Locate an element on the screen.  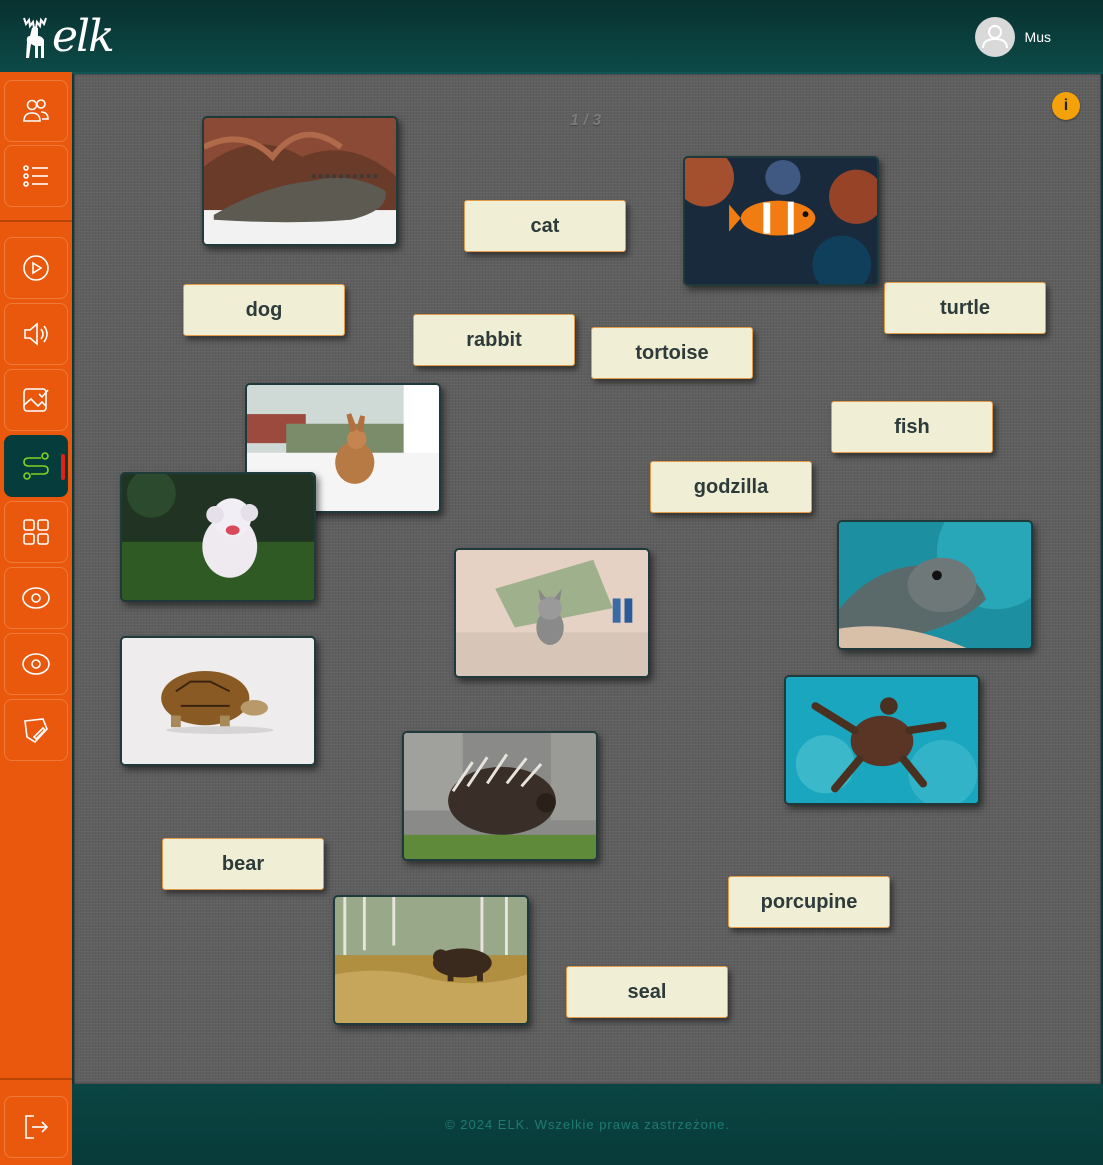
avatar is located at coordinates (994, 37).